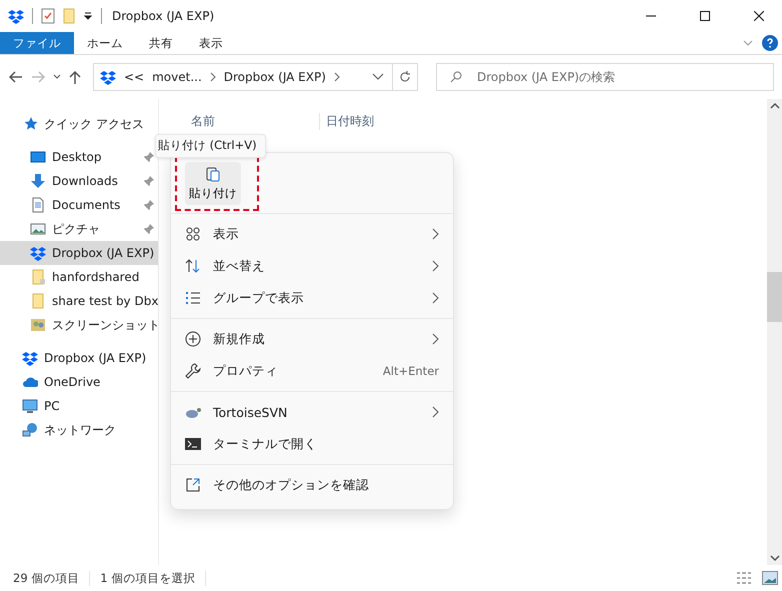  Describe the element at coordinates (48, 16) in the screenshot. I see `properties-checkmark-icon` at that location.